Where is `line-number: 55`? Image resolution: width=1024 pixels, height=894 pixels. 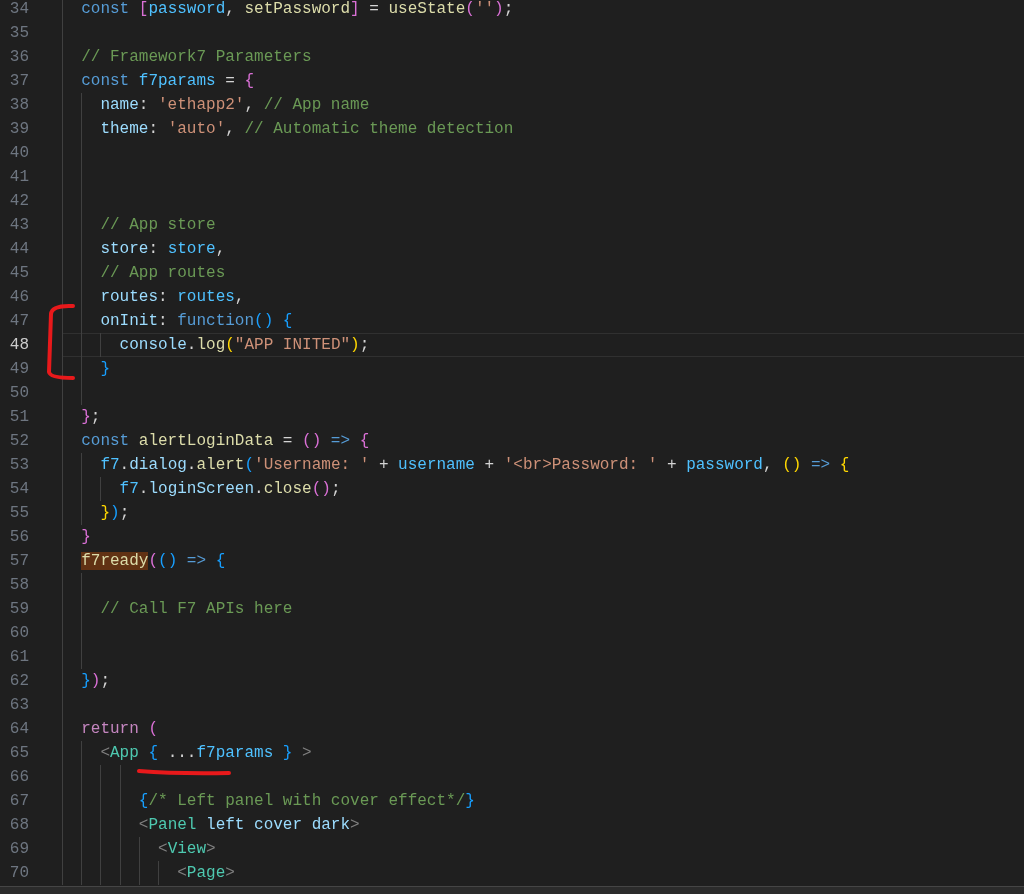
line-number: 55 is located at coordinates (18, 513).